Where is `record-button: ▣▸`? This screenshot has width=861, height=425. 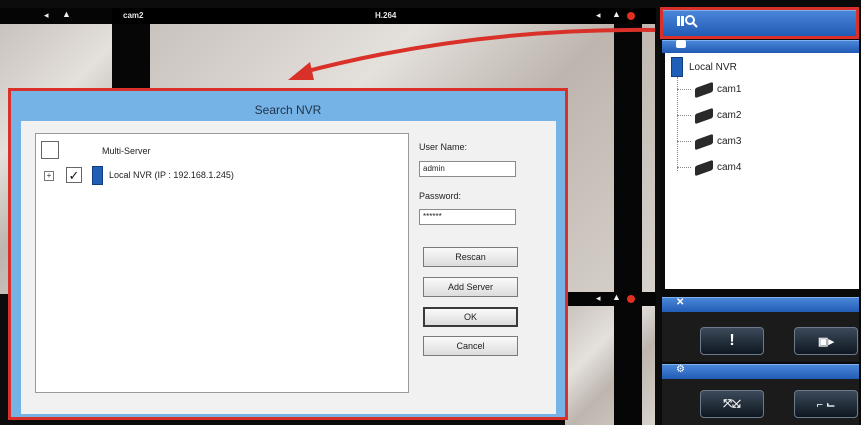
record-button: ▣▸ is located at coordinates (826, 341).